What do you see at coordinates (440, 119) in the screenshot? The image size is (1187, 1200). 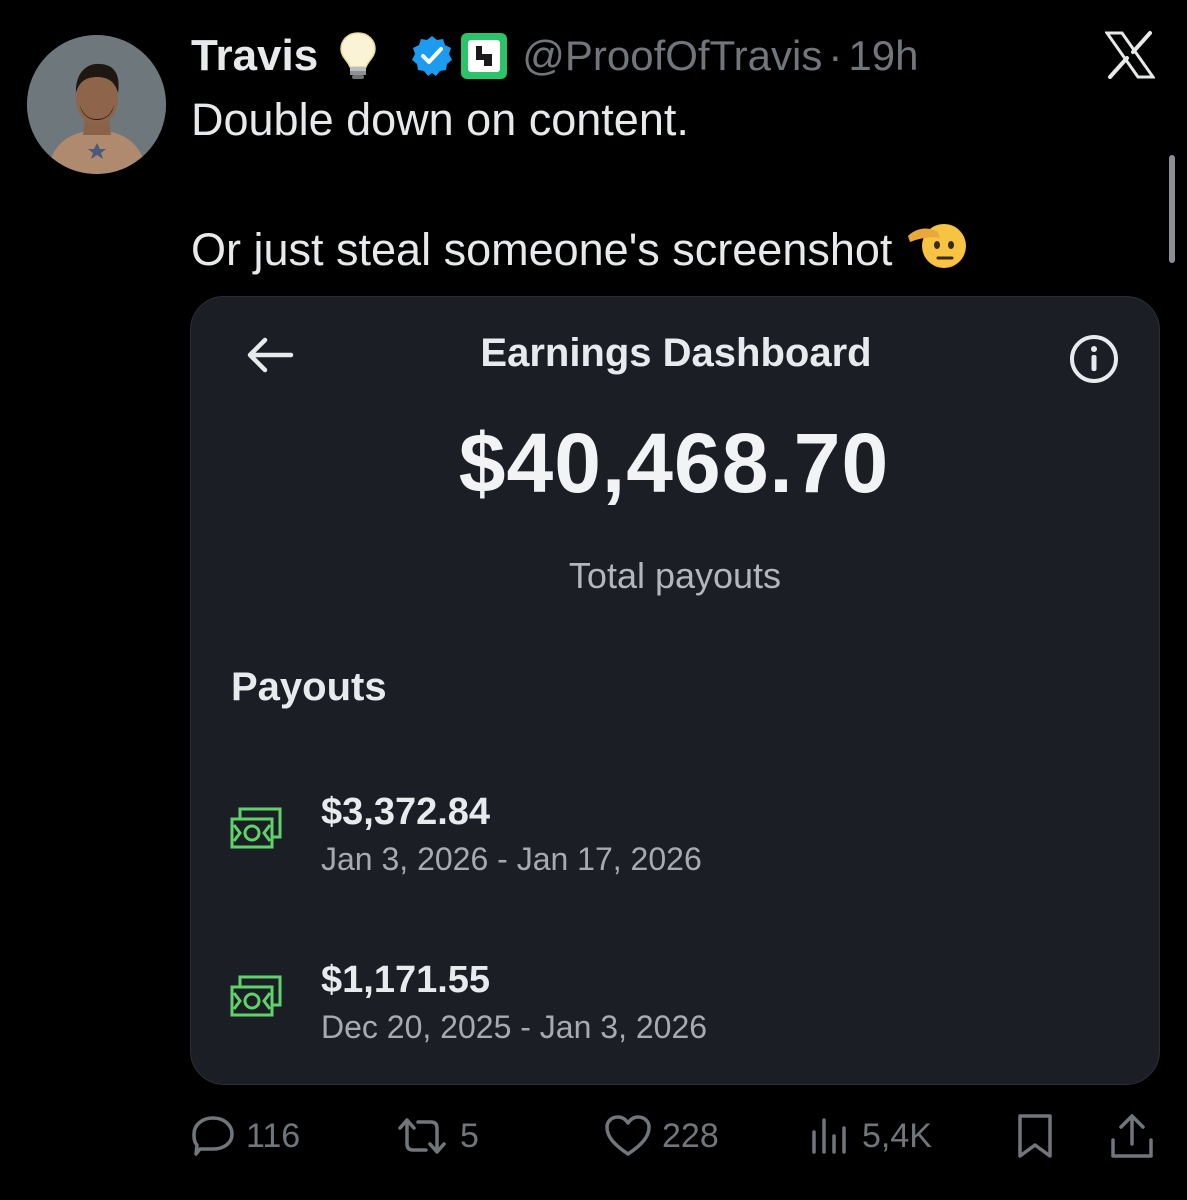 I see `tweet-text-line-1: Double down on content.` at bounding box center [440, 119].